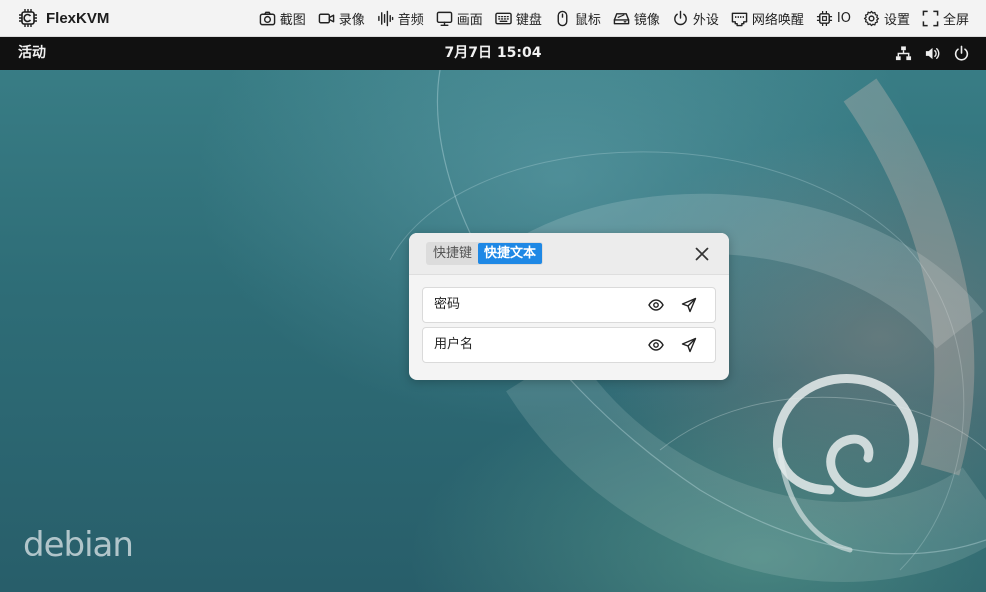 Image resolution: width=986 pixels, height=592 pixels. What do you see at coordinates (292, 20) in the screenshot?
I see `screenshot-label: 截图` at bounding box center [292, 20].